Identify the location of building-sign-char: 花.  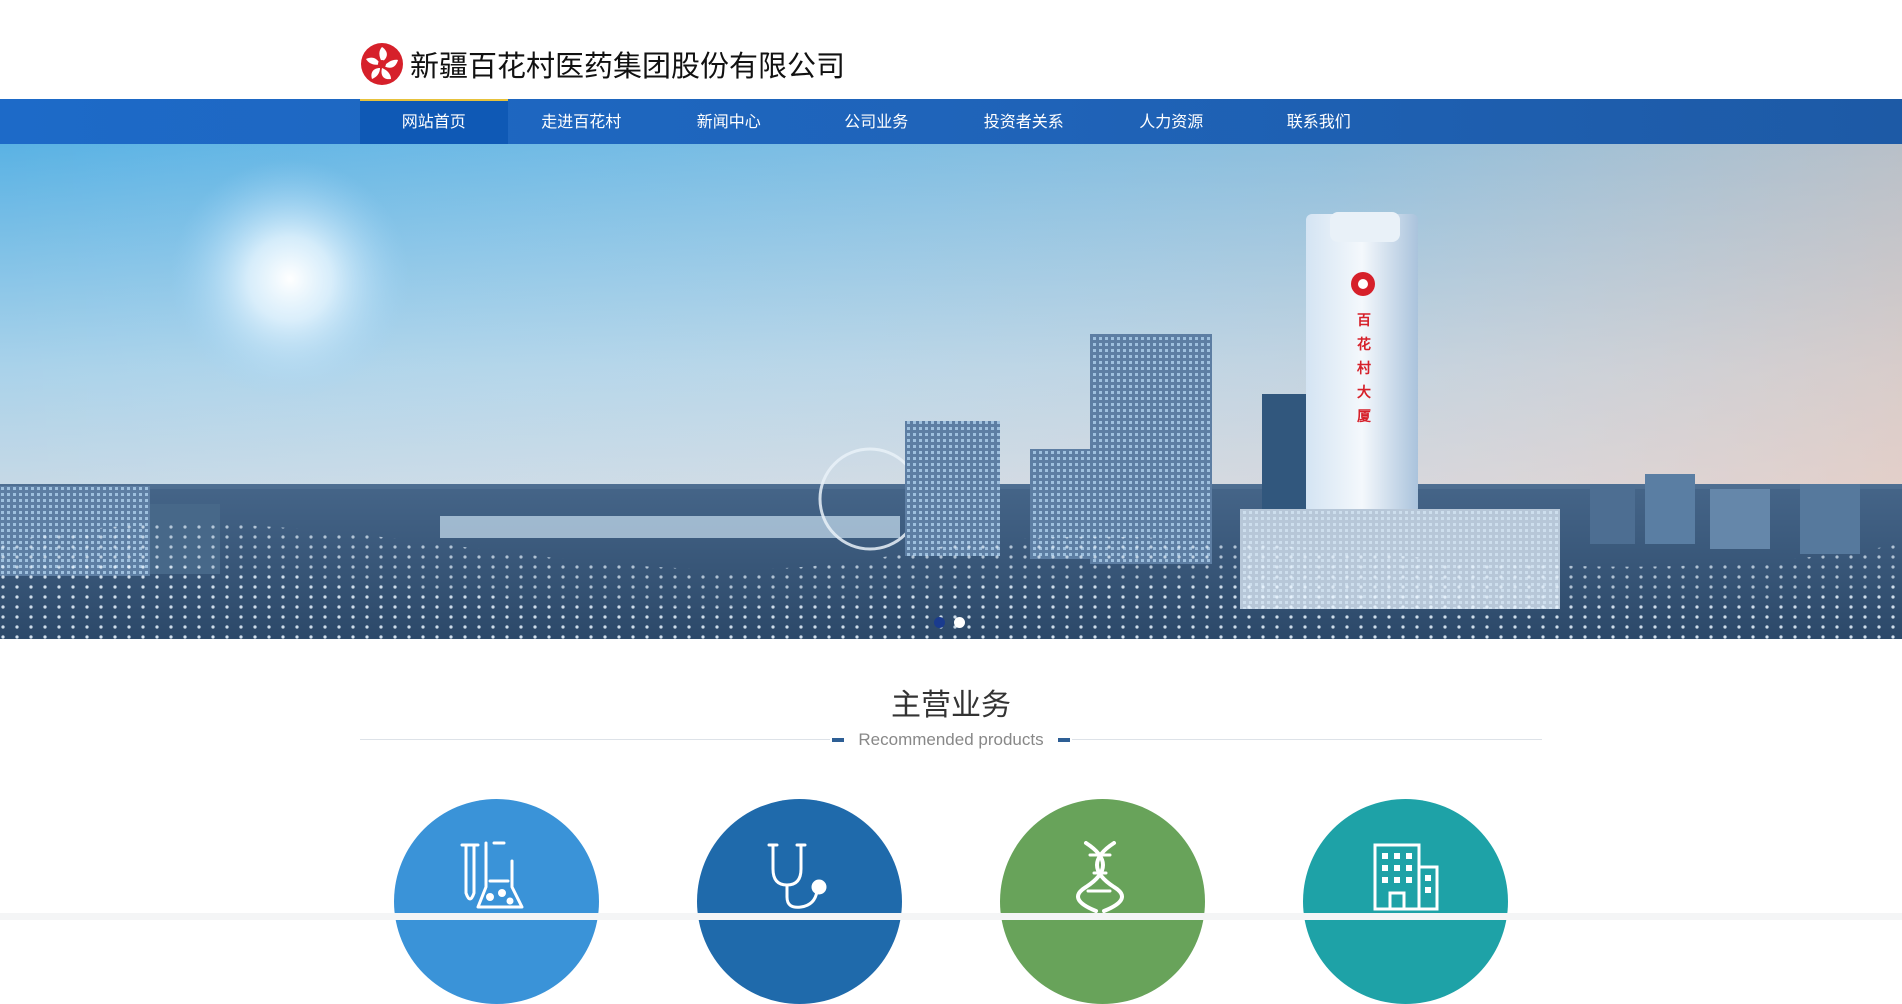
(1364, 345).